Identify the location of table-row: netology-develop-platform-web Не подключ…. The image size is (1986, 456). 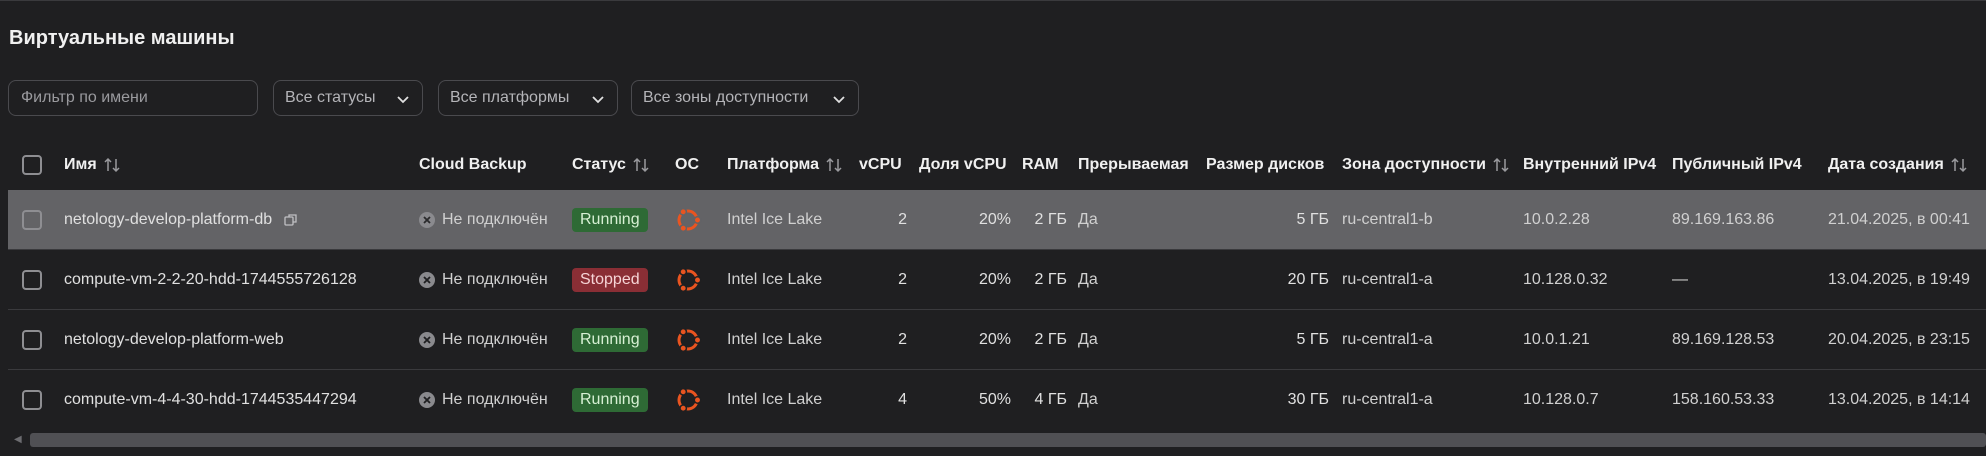
(997, 340).